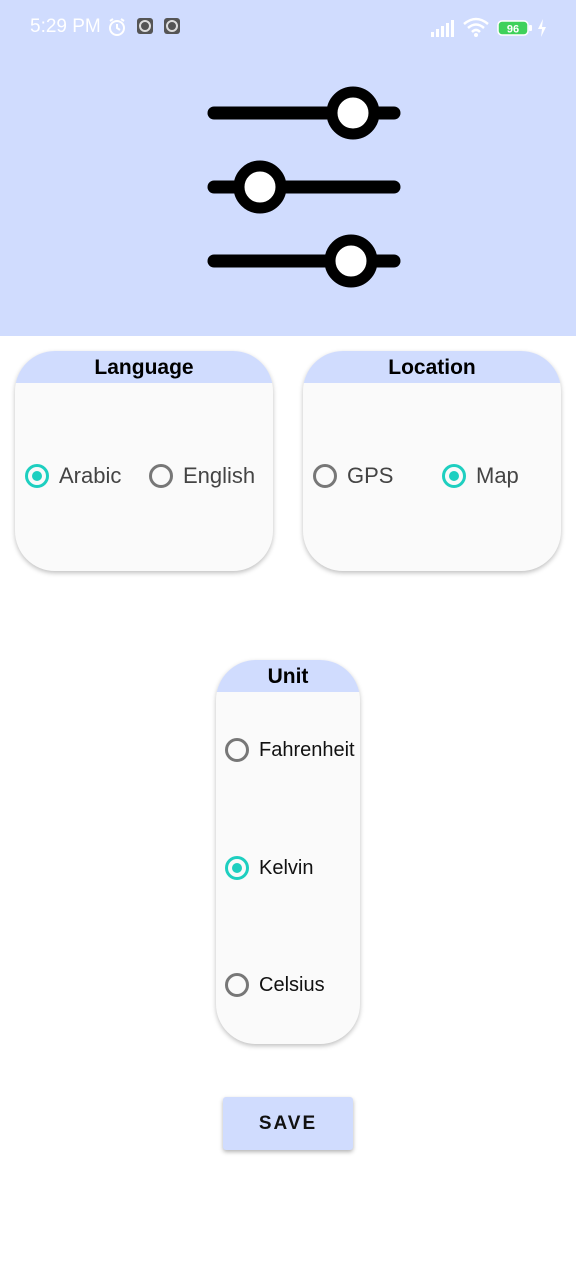 This screenshot has height=1280, width=576. I want to click on radio-arabic: Arabic, so click(73, 476).